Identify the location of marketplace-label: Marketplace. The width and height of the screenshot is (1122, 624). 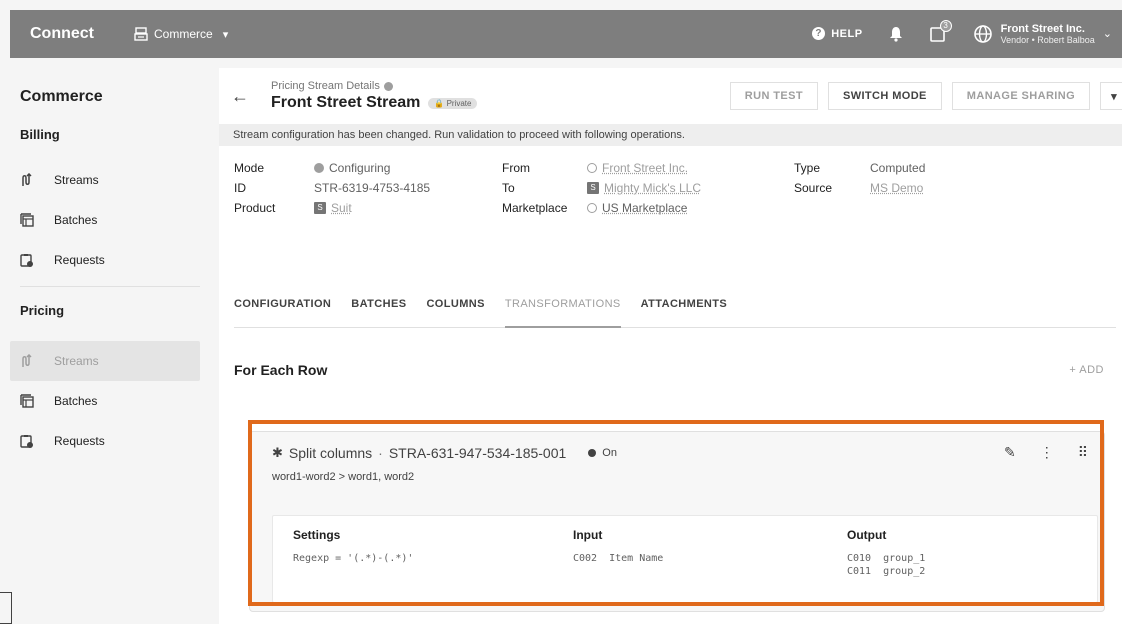
(544, 208).